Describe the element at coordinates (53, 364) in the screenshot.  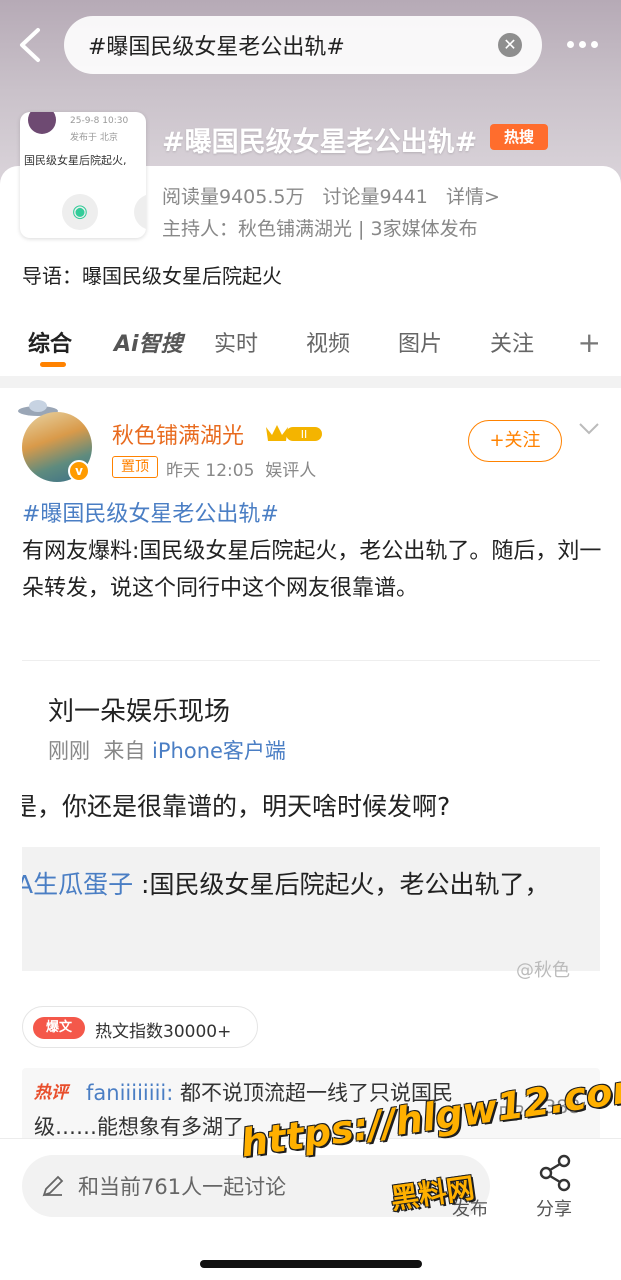
I see `tab-active-indicator` at that location.